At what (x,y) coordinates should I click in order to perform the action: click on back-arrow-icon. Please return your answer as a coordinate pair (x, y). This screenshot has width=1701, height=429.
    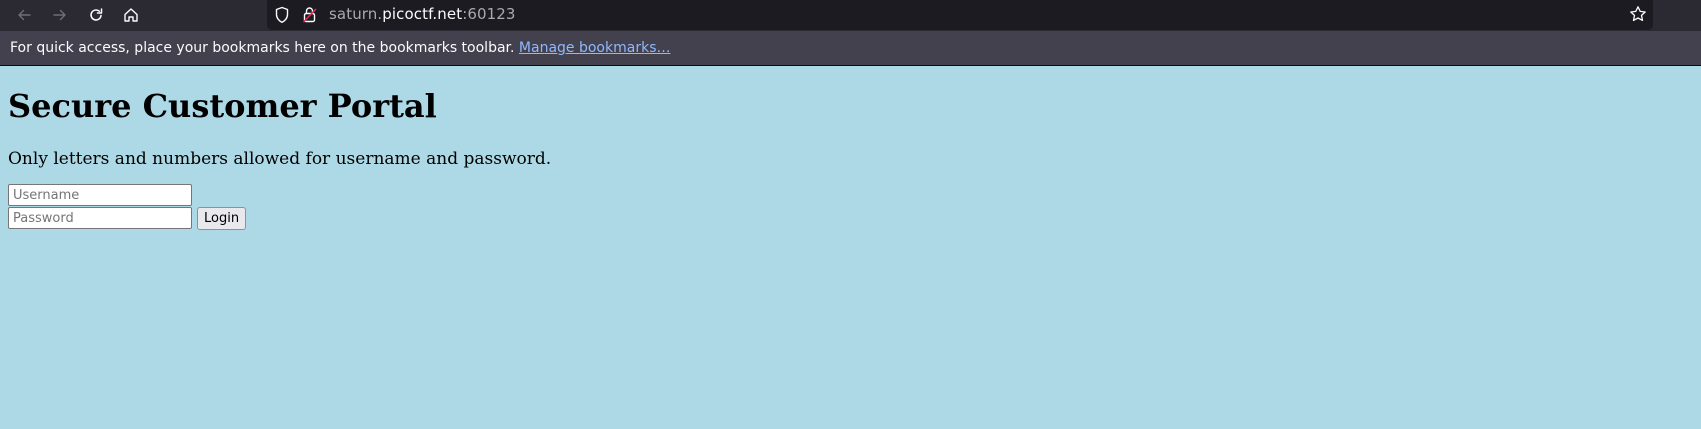
    Looking at the image, I should click on (24, 15).